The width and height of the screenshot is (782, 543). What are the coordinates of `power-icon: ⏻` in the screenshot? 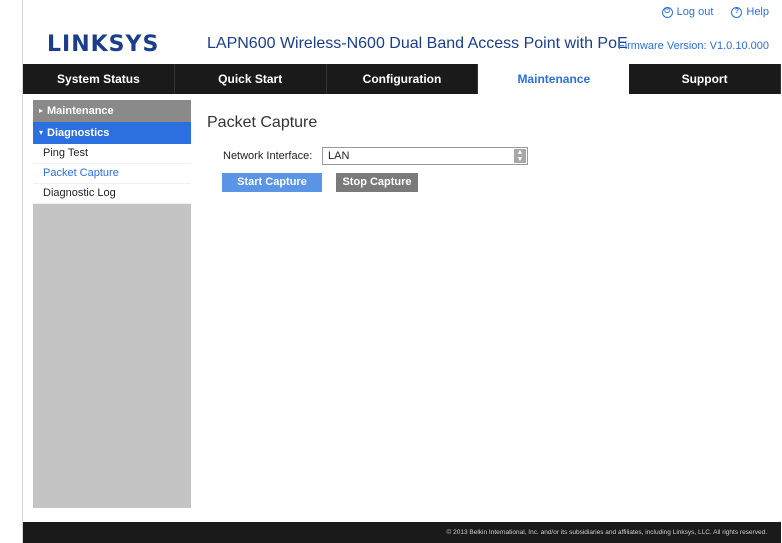 It's located at (667, 12).